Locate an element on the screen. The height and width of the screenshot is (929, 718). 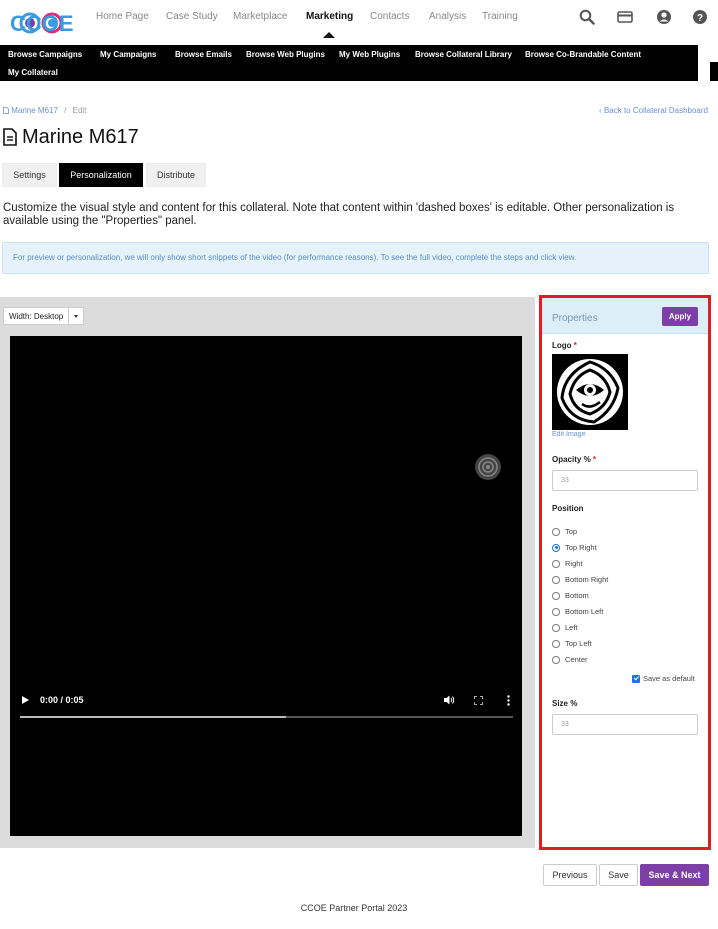
properties-title: Properties is located at coordinates (575, 318).